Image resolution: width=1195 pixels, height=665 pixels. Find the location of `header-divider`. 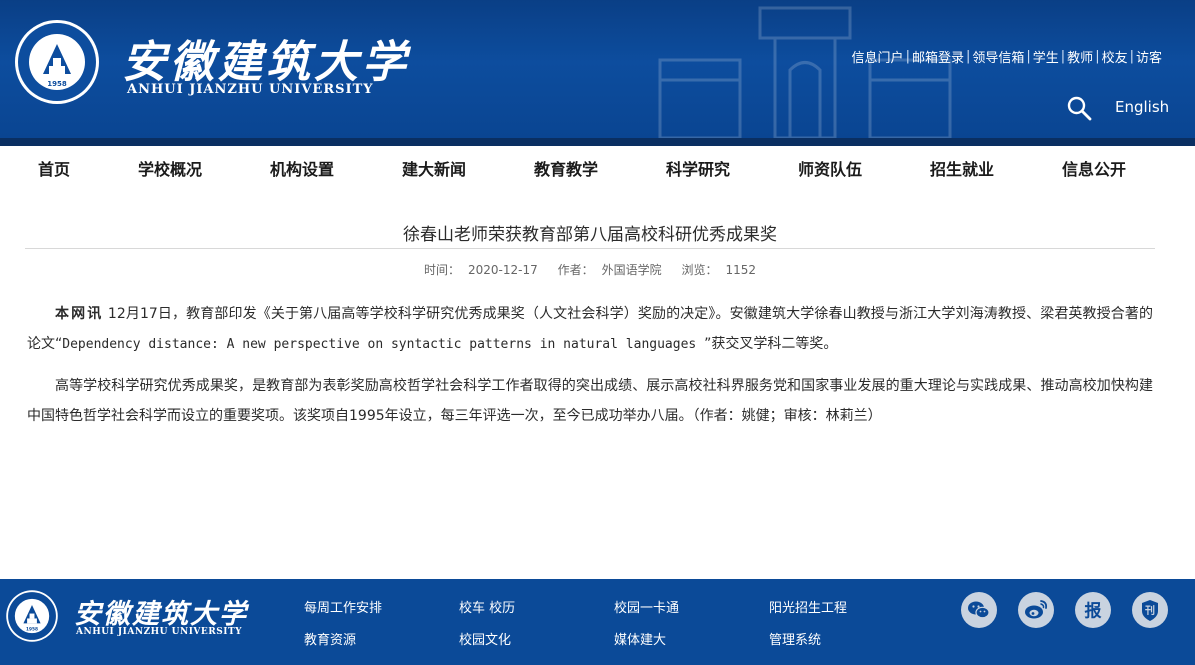

header-divider is located at coordinates (597, 142).